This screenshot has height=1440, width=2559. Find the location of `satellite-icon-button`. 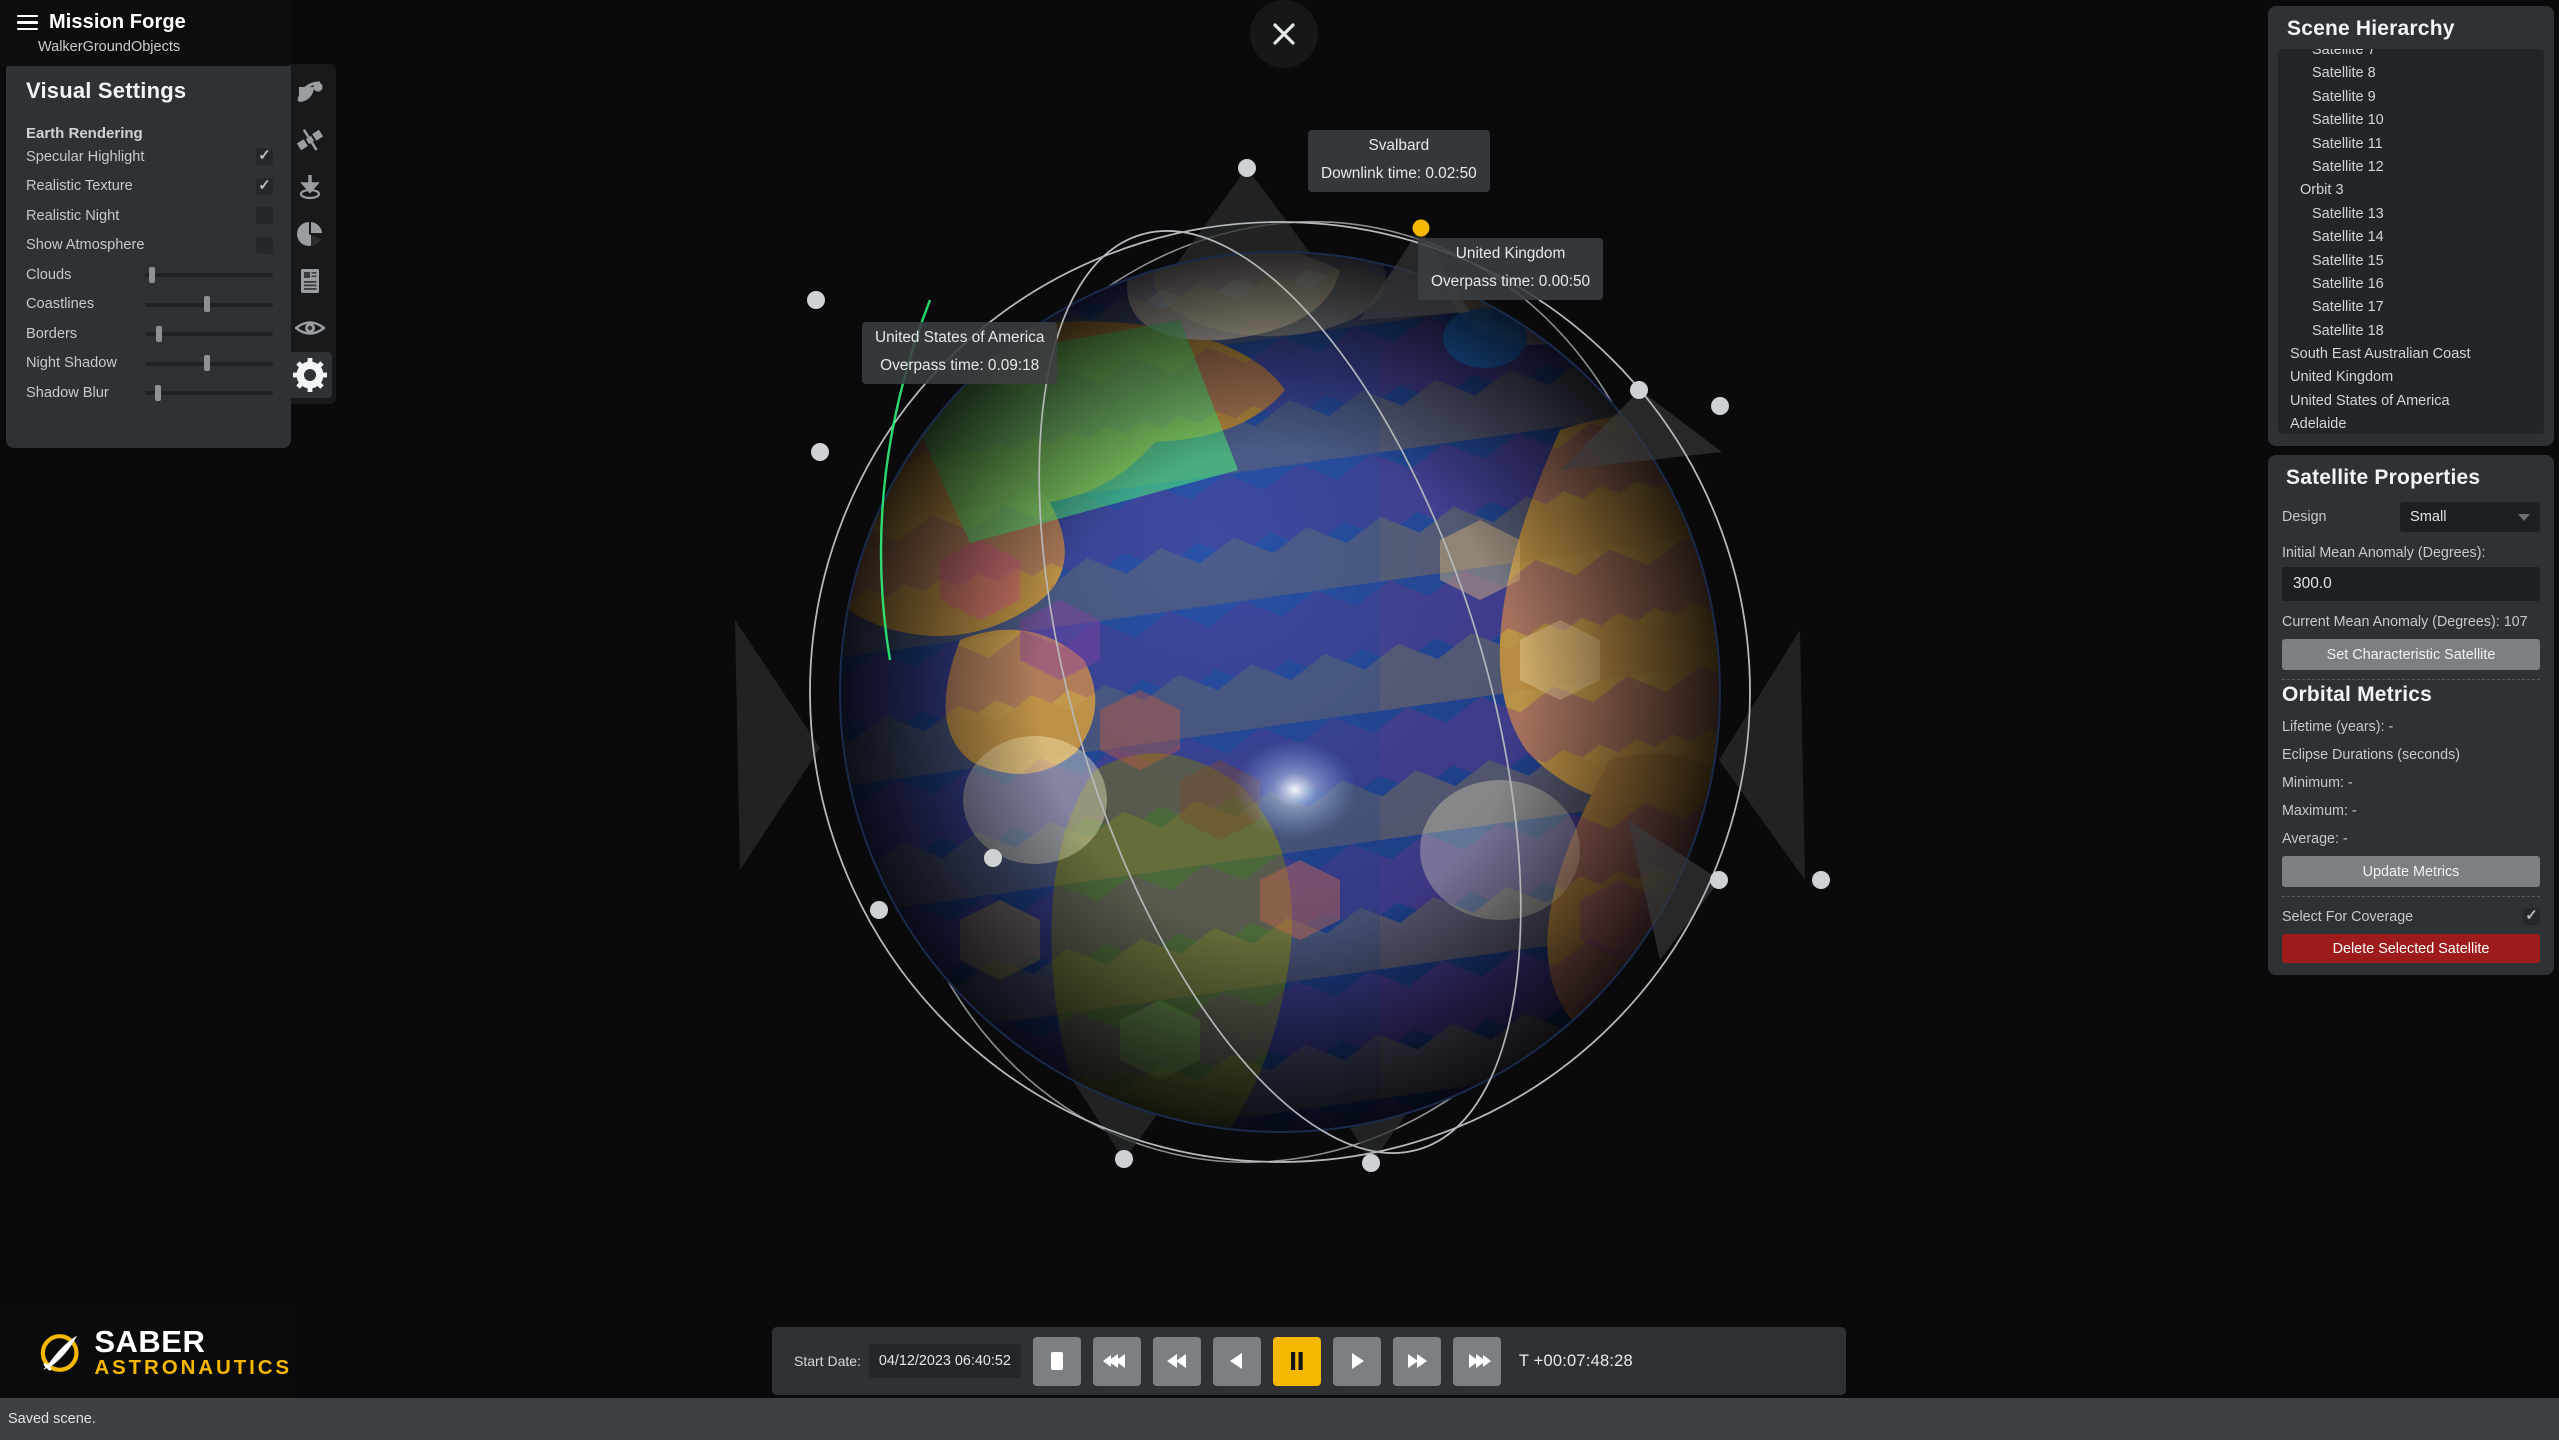

satellite-icon-button is located at coordinates (310, 140).